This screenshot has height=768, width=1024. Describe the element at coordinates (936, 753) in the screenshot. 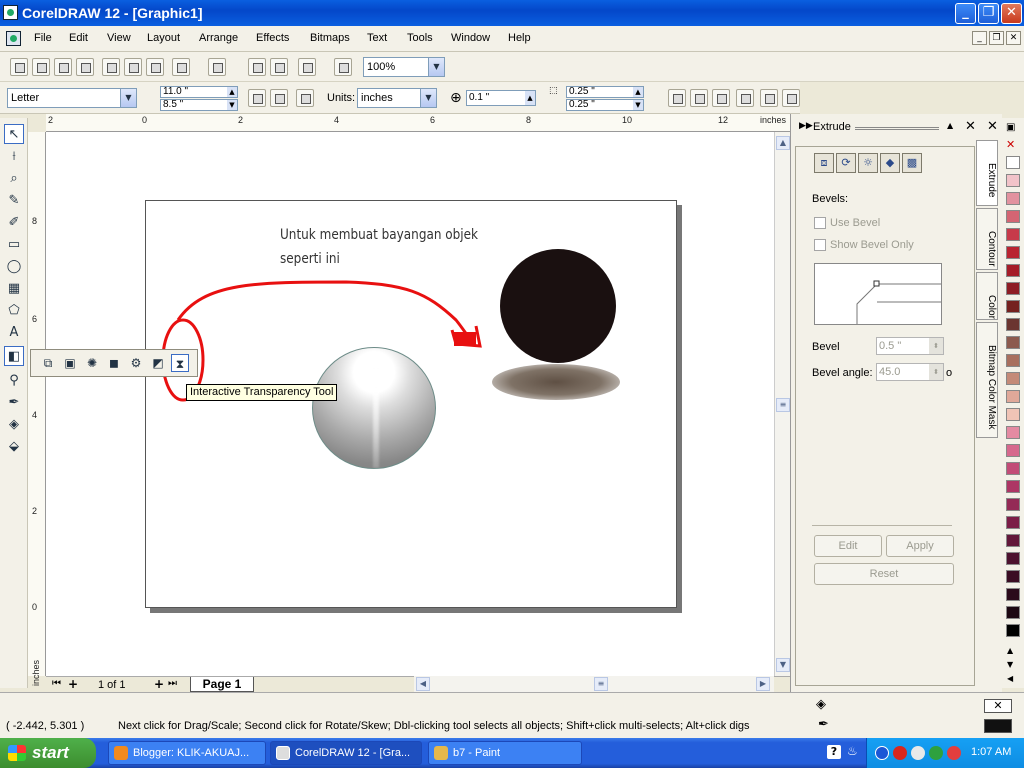

I see `security-icon` at that location.